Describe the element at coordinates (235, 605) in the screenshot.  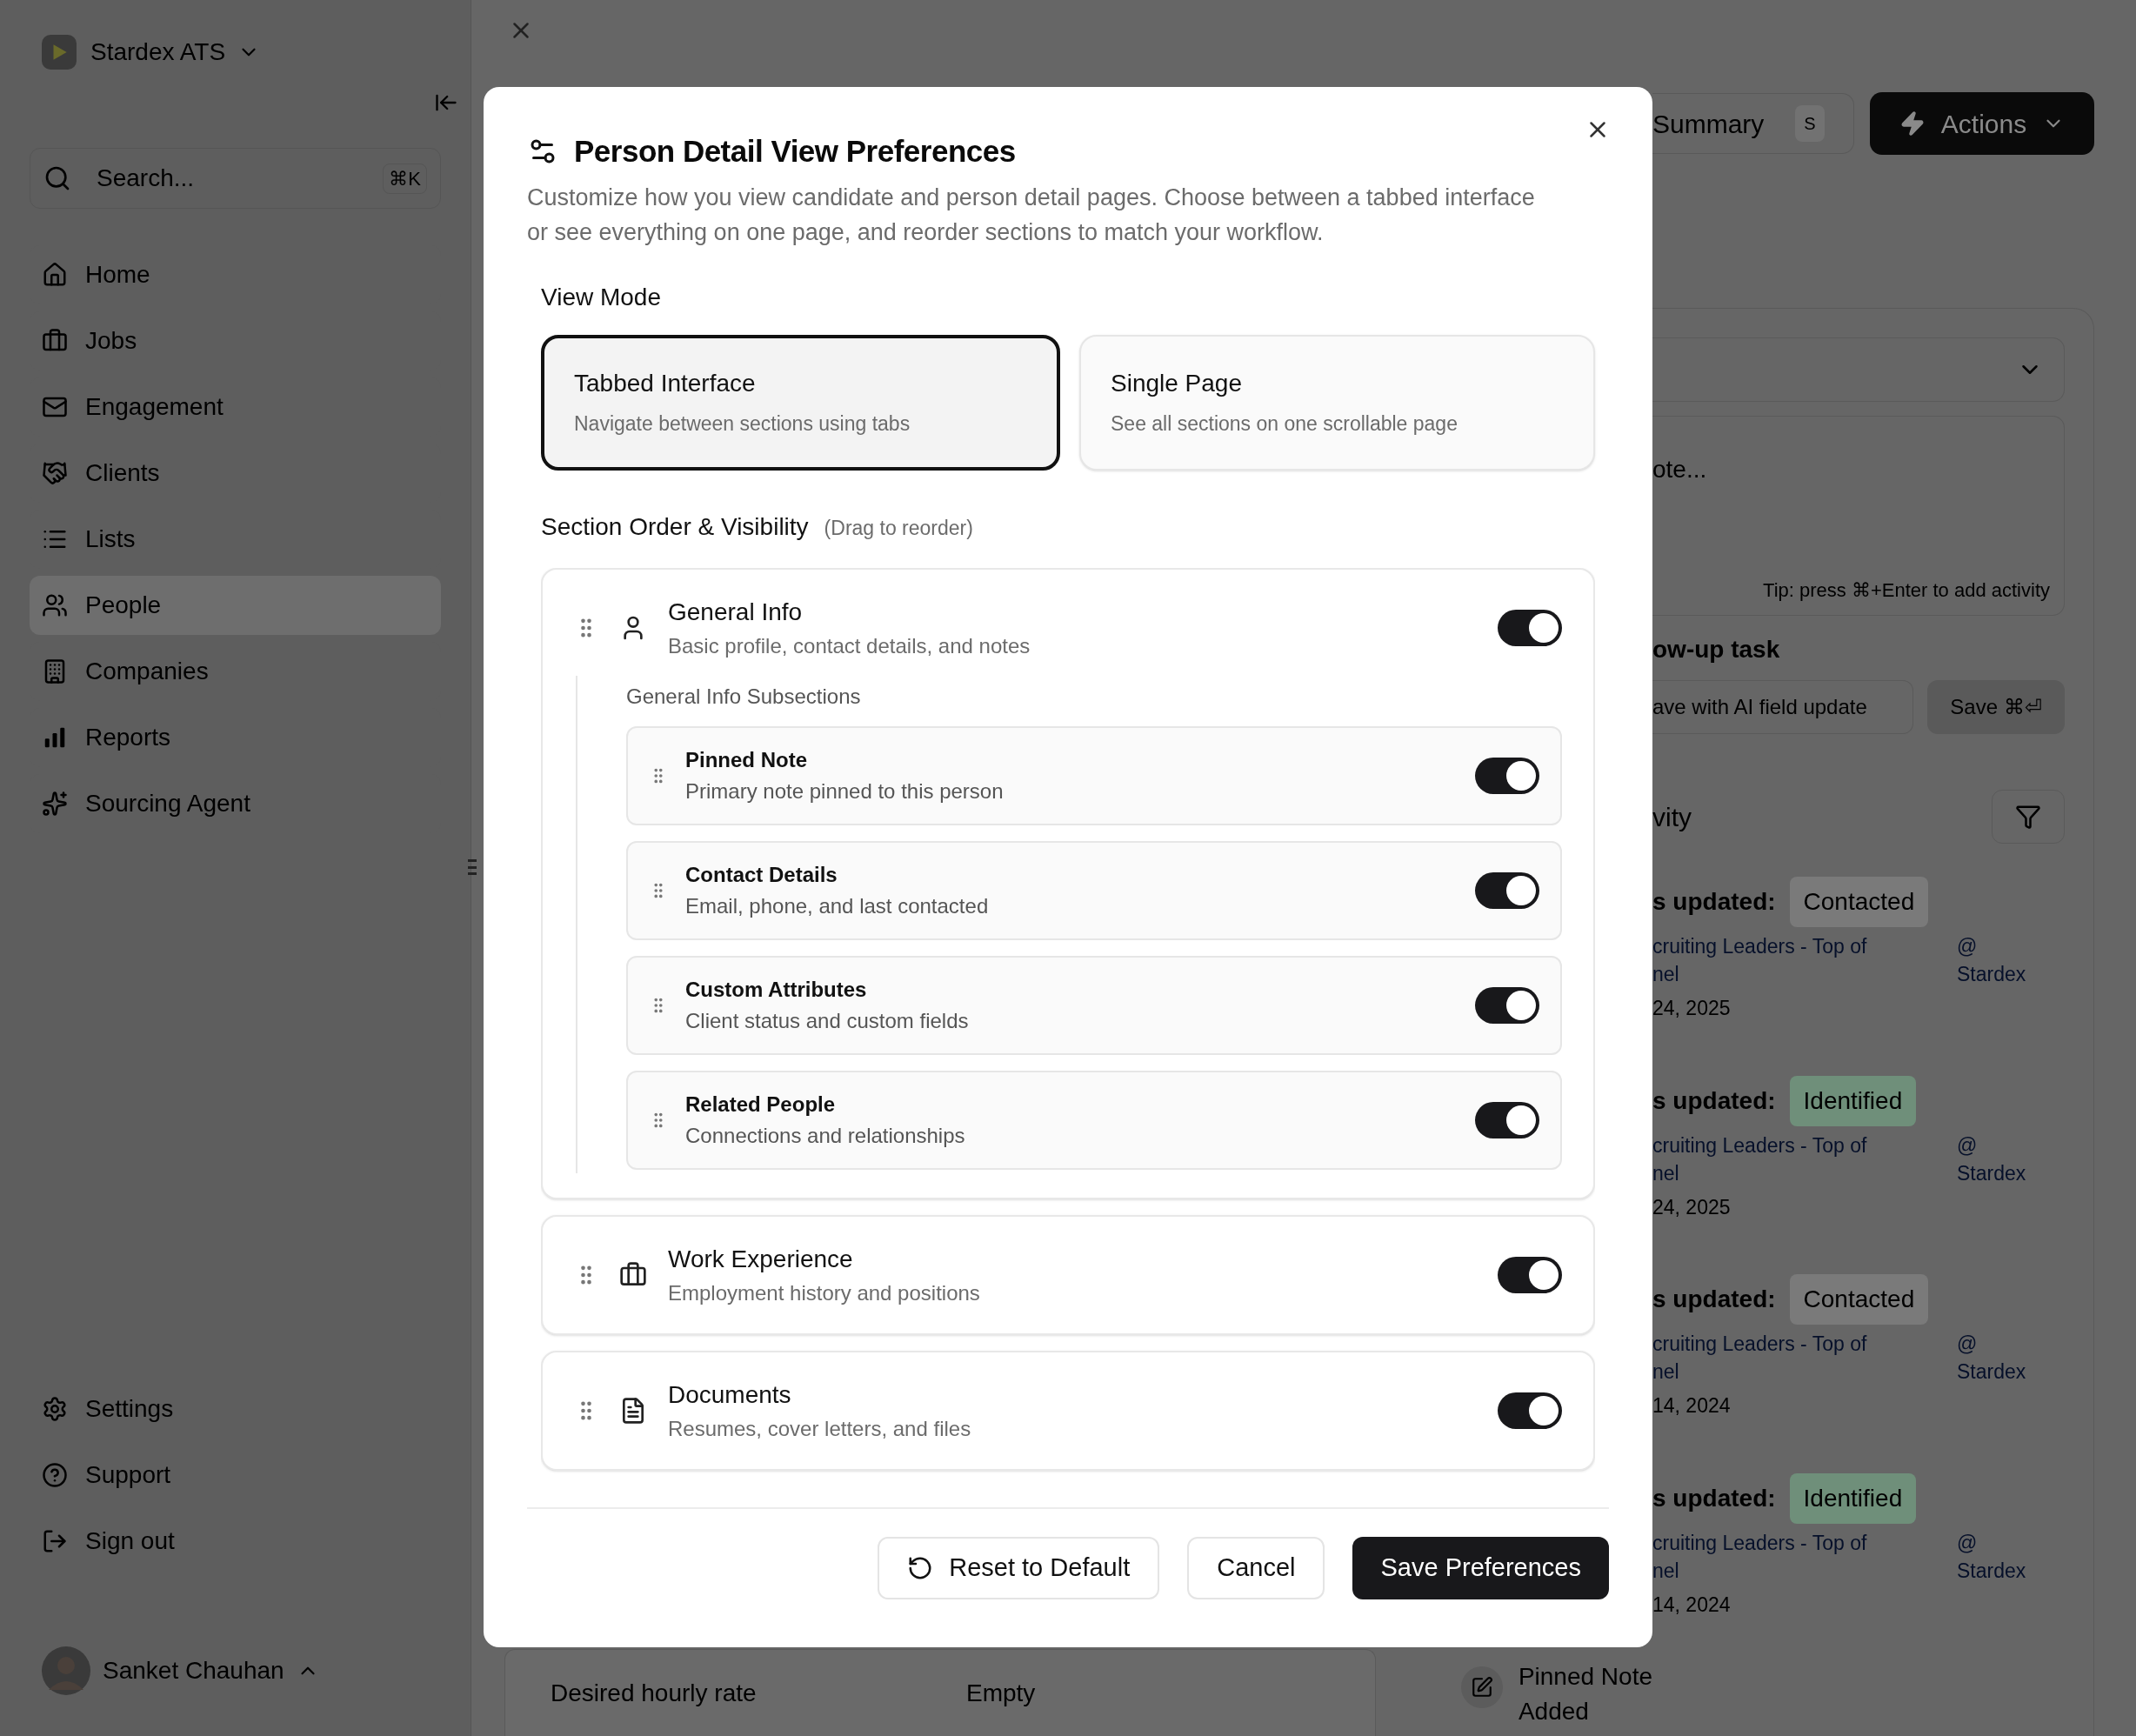
I see `nav-item: People` at that location.